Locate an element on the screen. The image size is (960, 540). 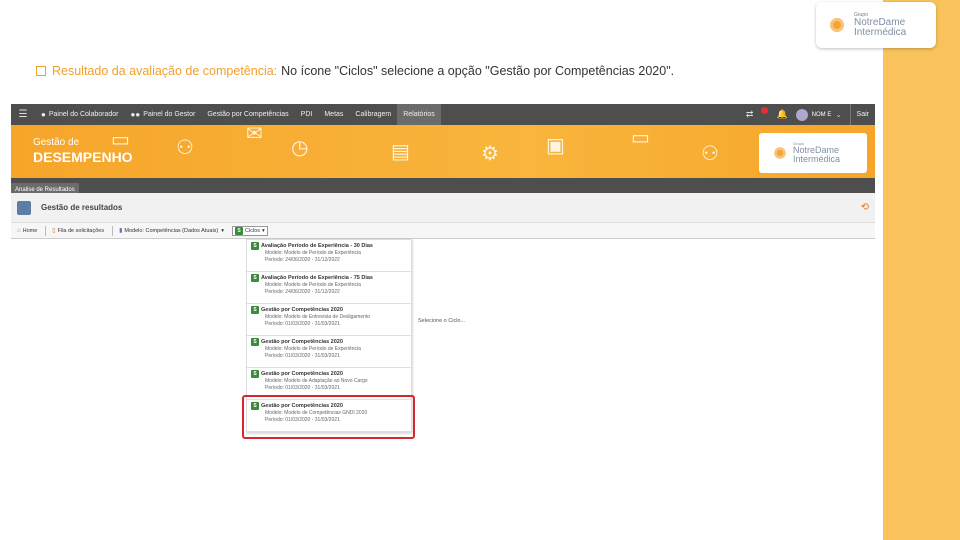
page-title: Gestão de resultados is located at coordinates (82, 207).